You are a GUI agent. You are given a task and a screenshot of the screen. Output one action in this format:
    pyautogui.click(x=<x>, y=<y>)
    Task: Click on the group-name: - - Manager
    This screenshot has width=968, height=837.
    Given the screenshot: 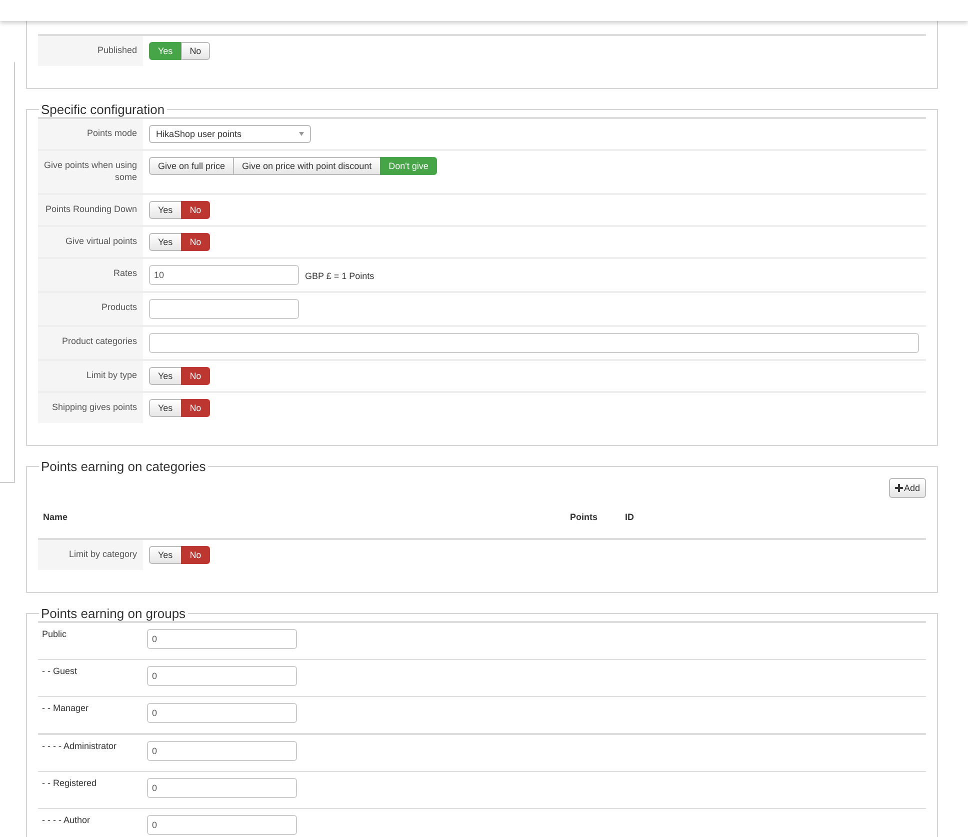 What is the action you would take?
    pyautogui.click(x=65, y=707)
    